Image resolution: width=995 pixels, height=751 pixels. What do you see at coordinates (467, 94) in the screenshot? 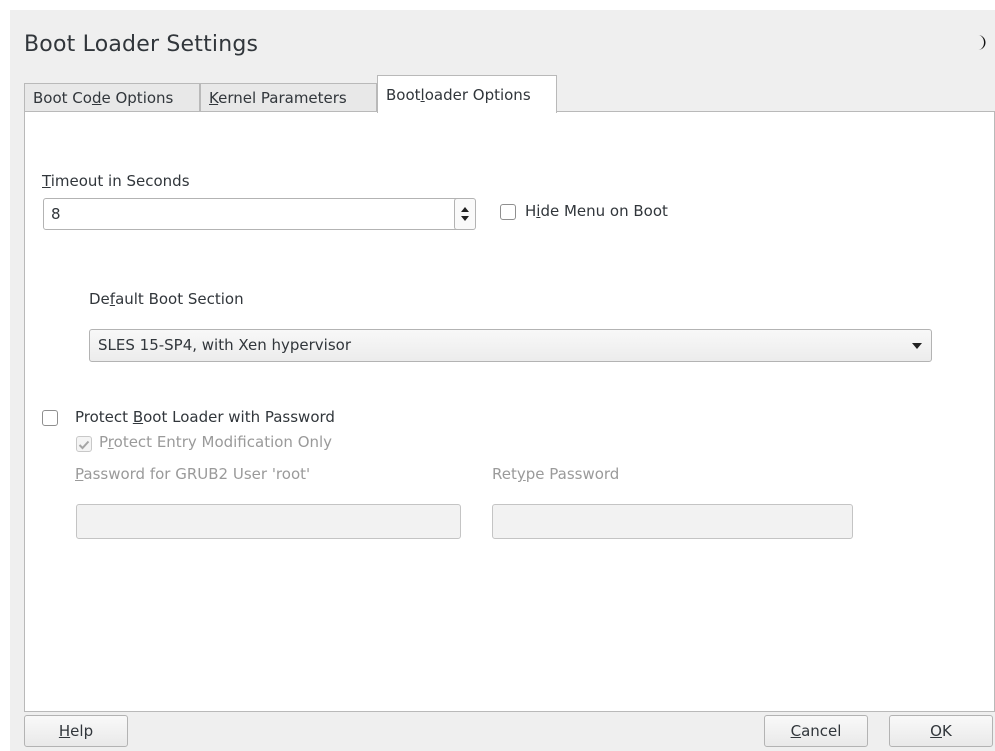
I see `tab-bootloader-options: Bootloader Options` at bounding box center [467, 94].